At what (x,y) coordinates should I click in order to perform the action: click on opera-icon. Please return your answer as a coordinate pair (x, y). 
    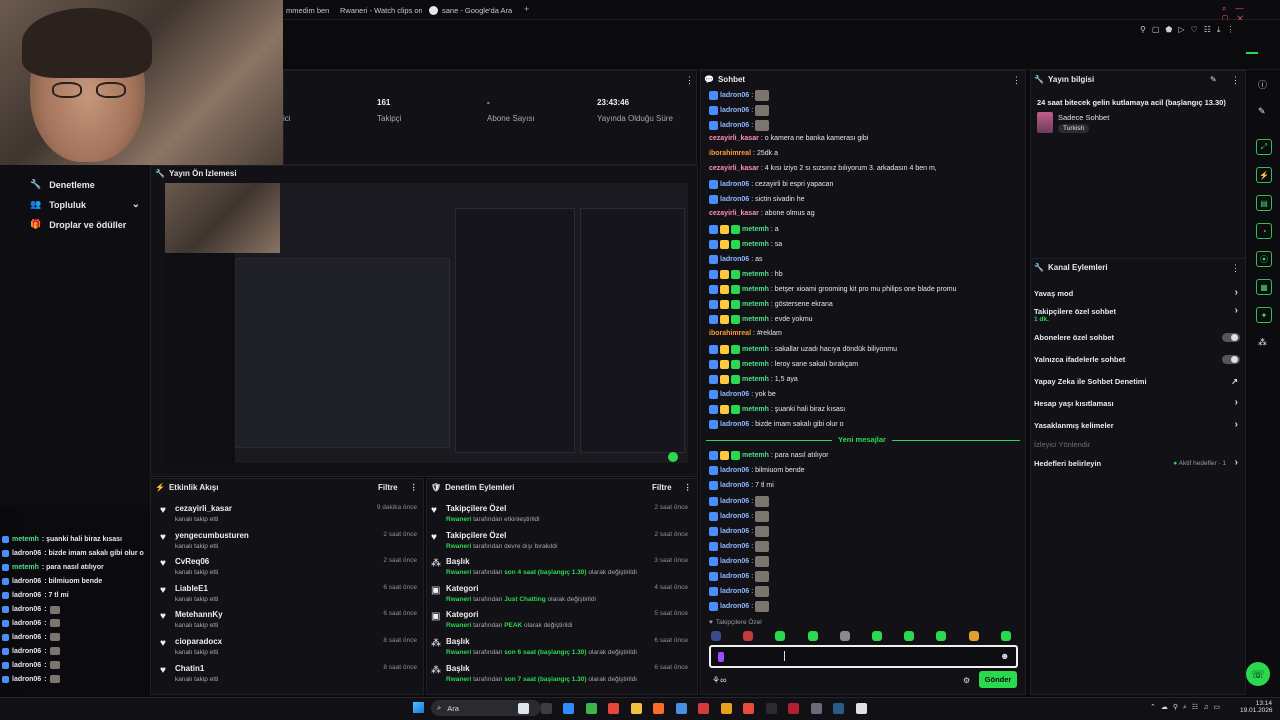
    Looking at the image, I should click on (793, 708).